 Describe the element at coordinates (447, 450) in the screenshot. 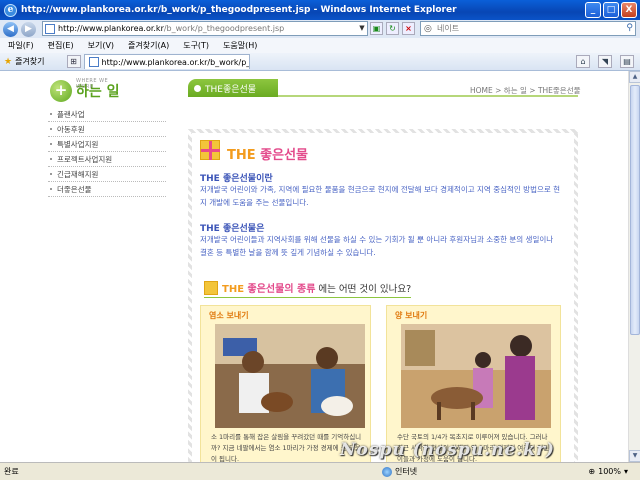

I see `watermark-text: Nospu (nospu.ne.kr)` at that location.